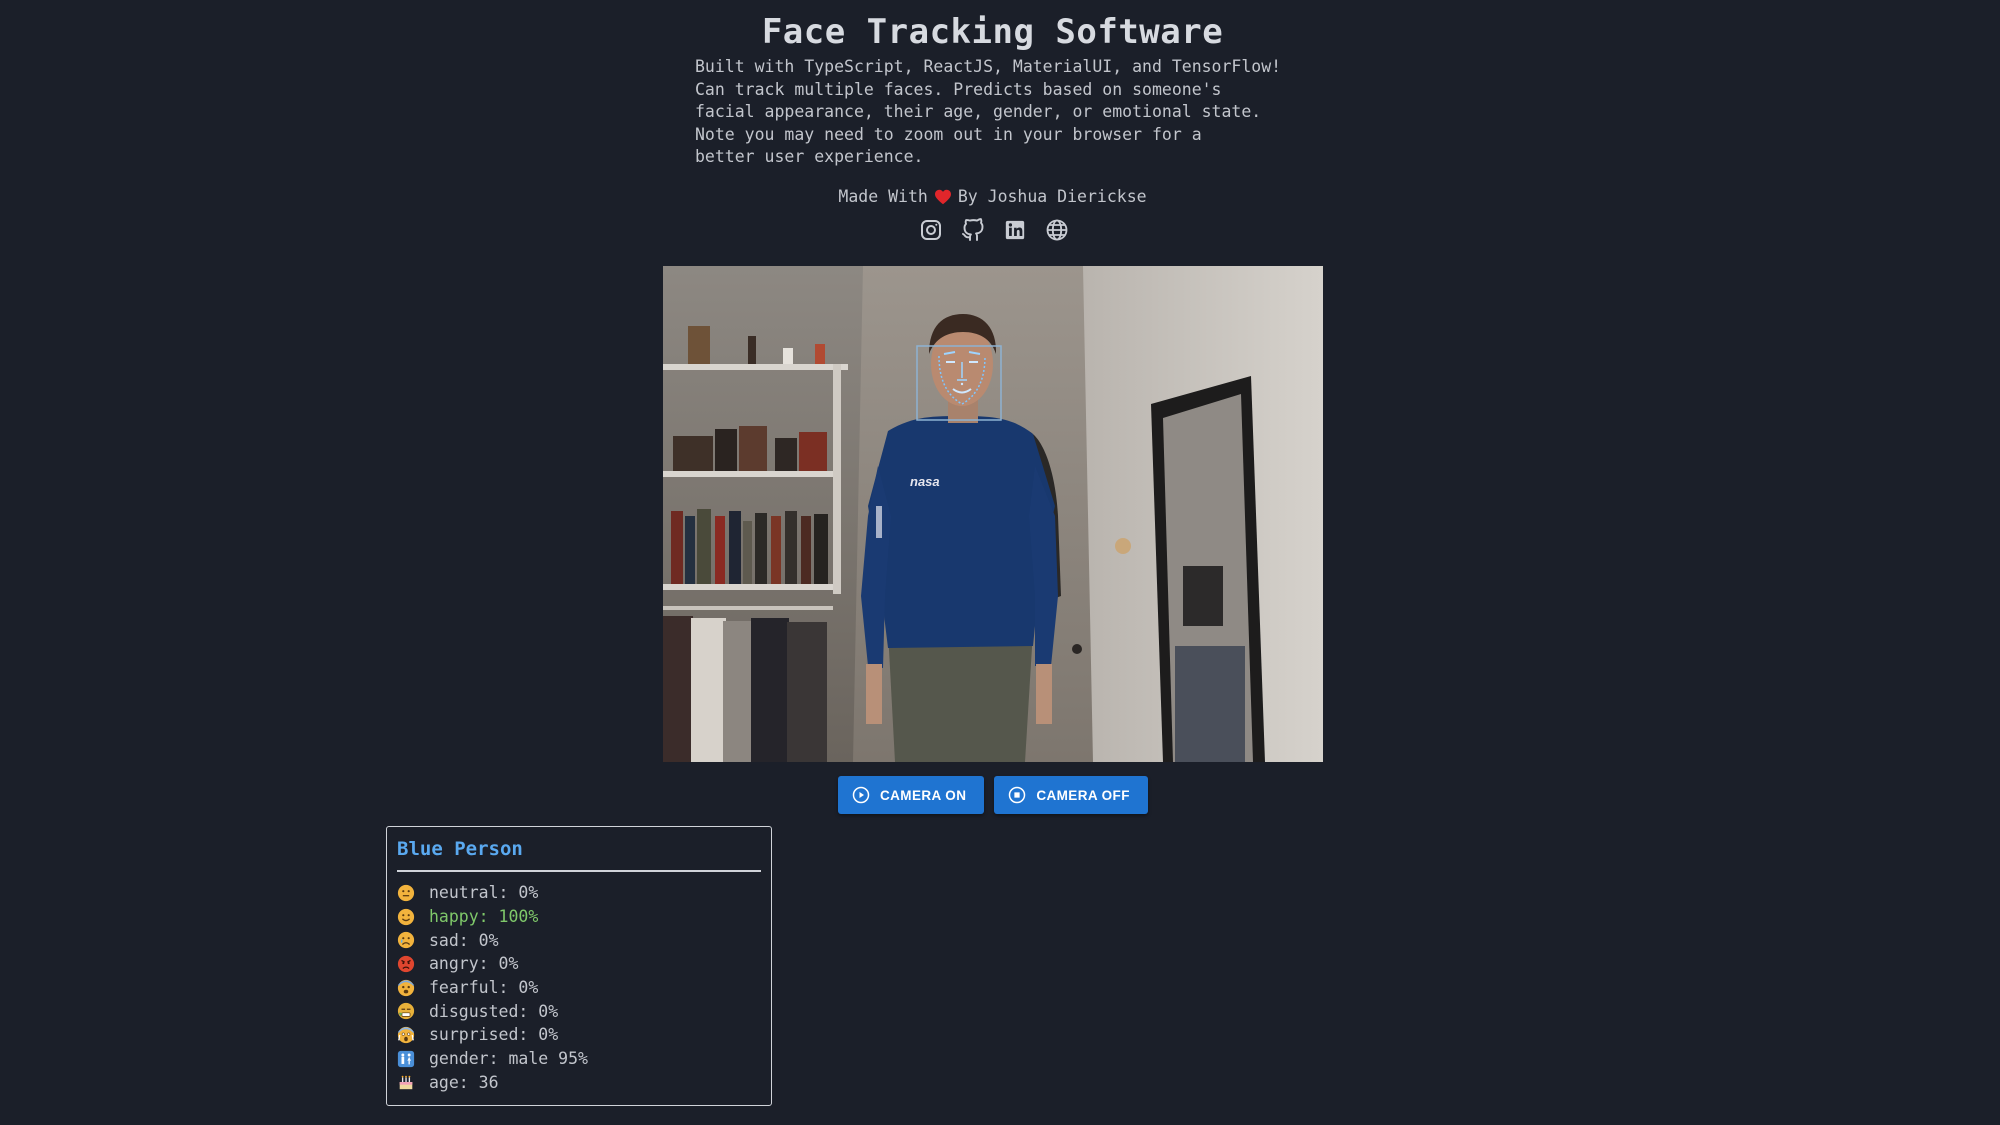 The image size is (2000, 1125). Describe the element at coordinates (1083, 795) in the screenshot. I see `camera-off-label: CAMERA OFF` at that location.